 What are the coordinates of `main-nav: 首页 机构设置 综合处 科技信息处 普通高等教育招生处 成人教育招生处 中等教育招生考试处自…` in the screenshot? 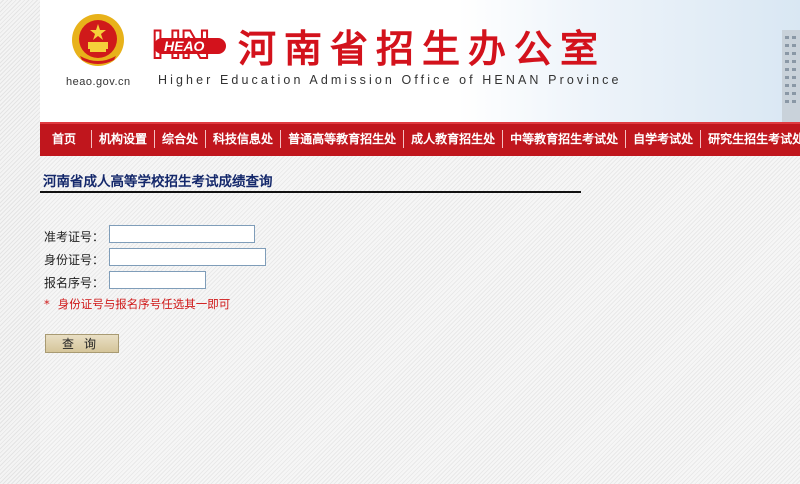 It's located at (420, 139).